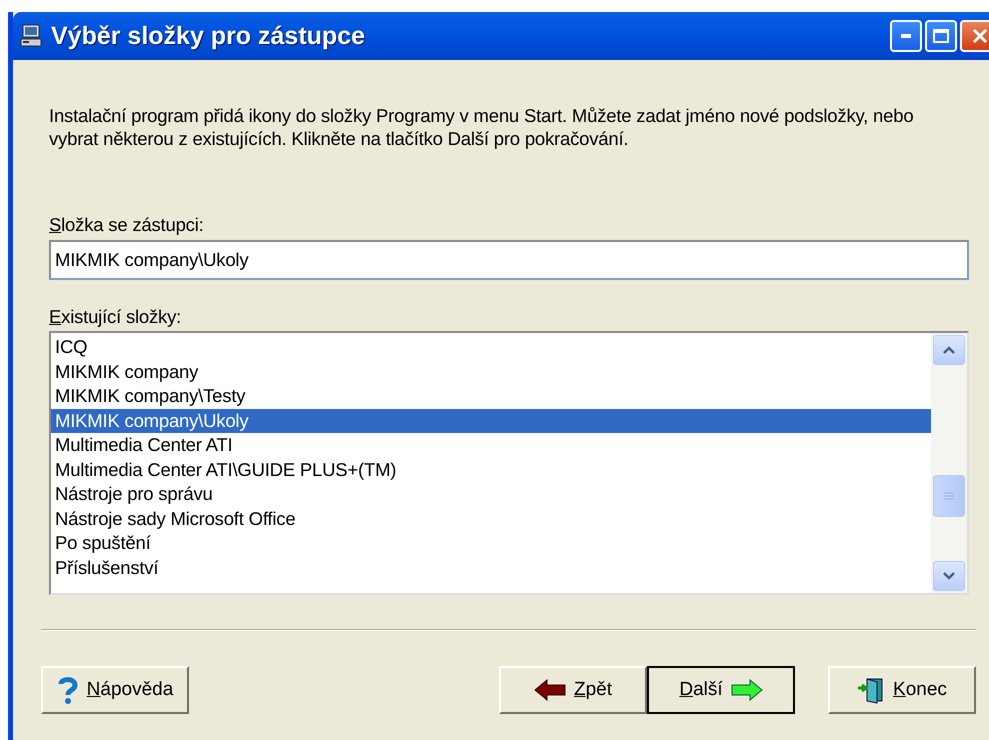 The image size is (989, 740). Describe the element at coordinates (491, 347) in the screenshot. I see `folder-item: ICQ` at that location.